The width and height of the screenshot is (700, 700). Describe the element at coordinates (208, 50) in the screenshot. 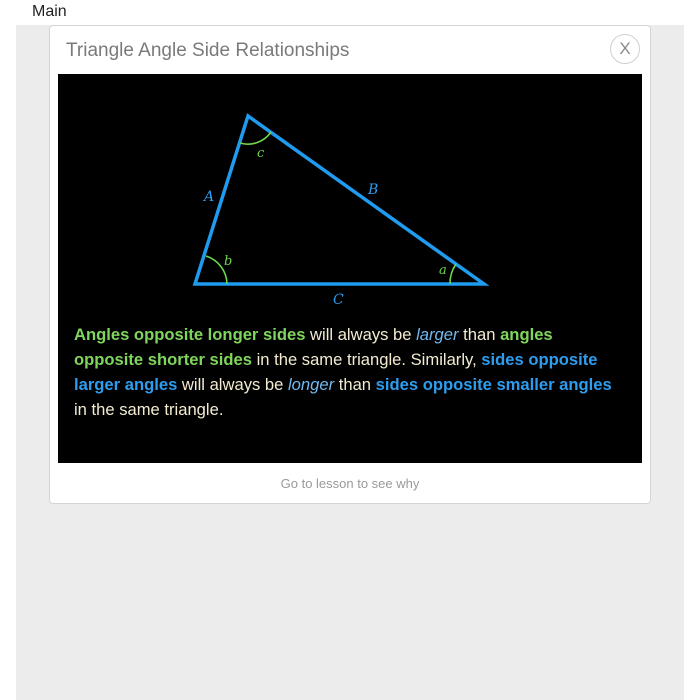

I see `card-title: Triangle Angle Side Relationships` at that location.